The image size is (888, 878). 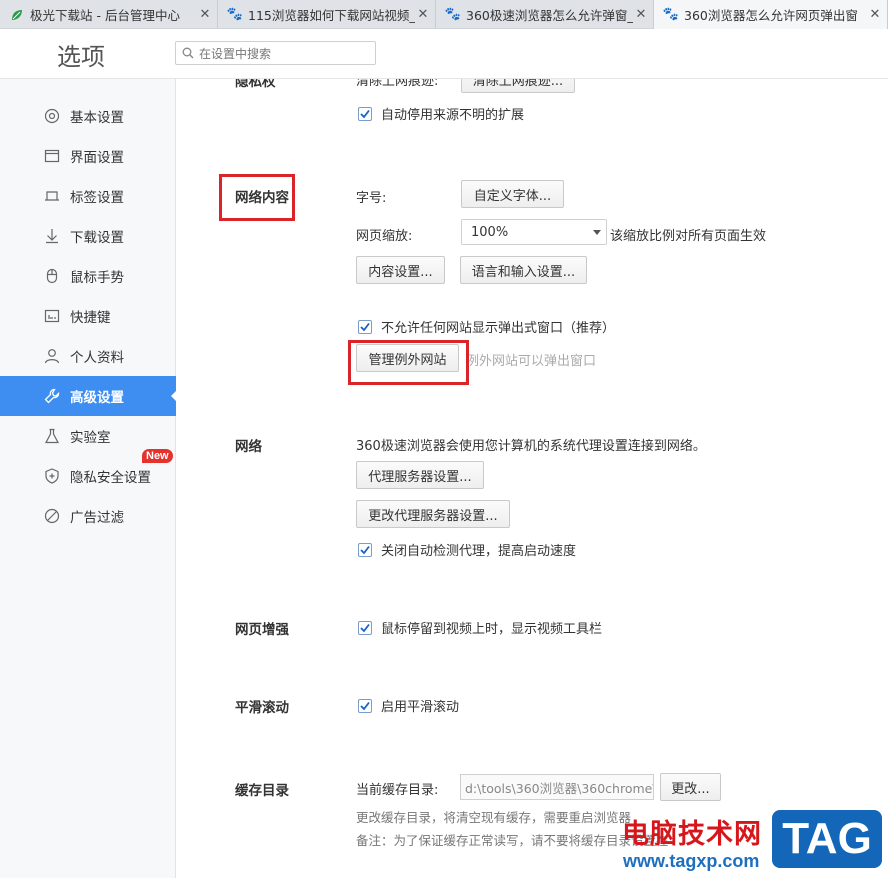 What do you see at coordinates (97, 198) in the screenshot?
I see `sidebar-item-label: 标签设置` at bounding box center [97, 198].